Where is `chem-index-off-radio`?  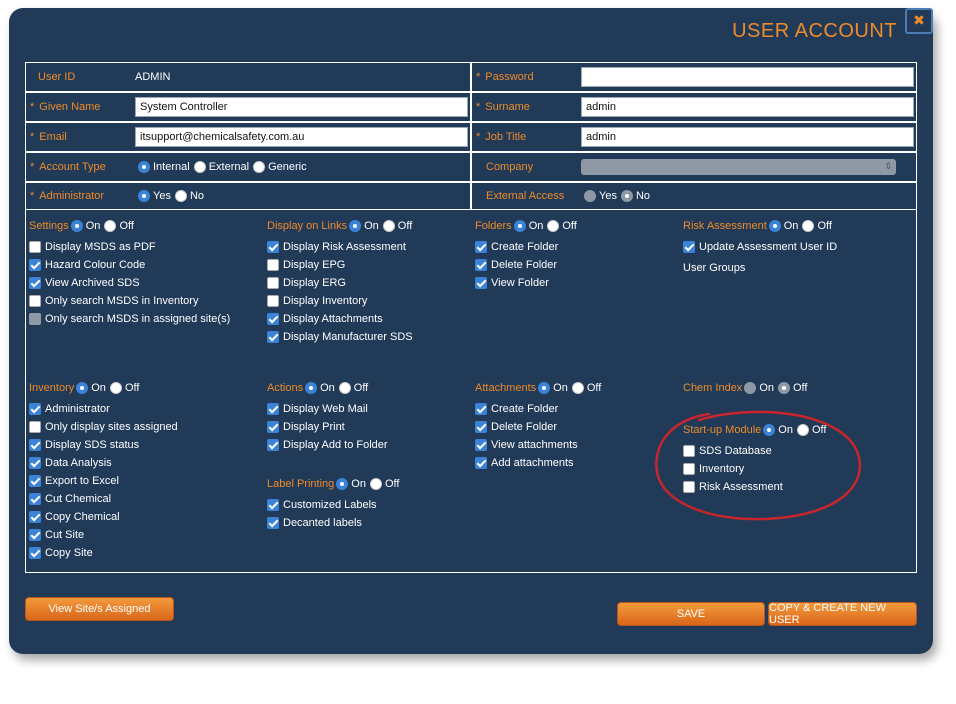
chem-index-off-radio is located at coordinates (784, 388).